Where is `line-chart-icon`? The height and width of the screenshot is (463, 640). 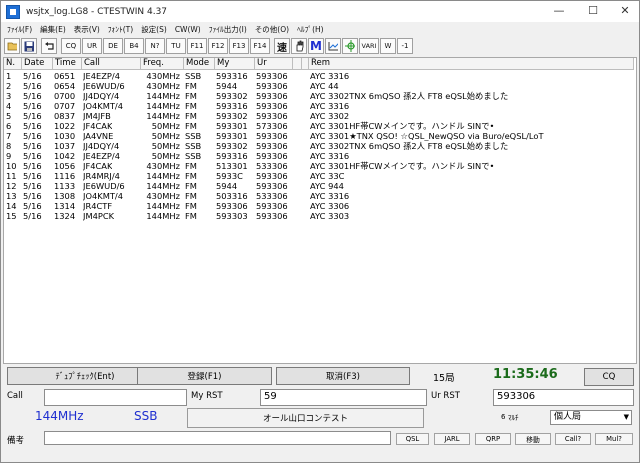 line-chart-icon is located at coordinates (333, 46).